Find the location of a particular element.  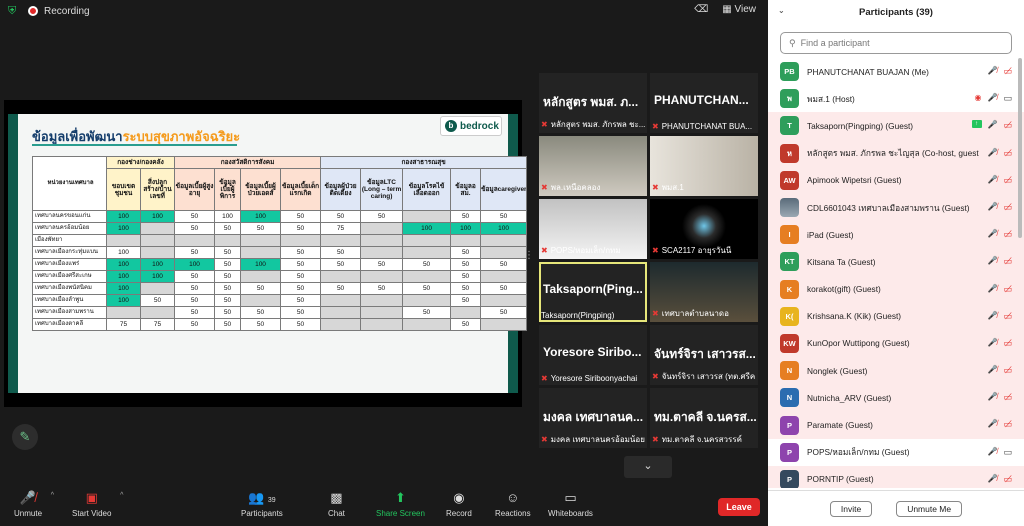

participant-row: P POPS/หอมเล็ก/กทม (Guest) 🎤̸ ▭ is located at coordinates (896, 452).